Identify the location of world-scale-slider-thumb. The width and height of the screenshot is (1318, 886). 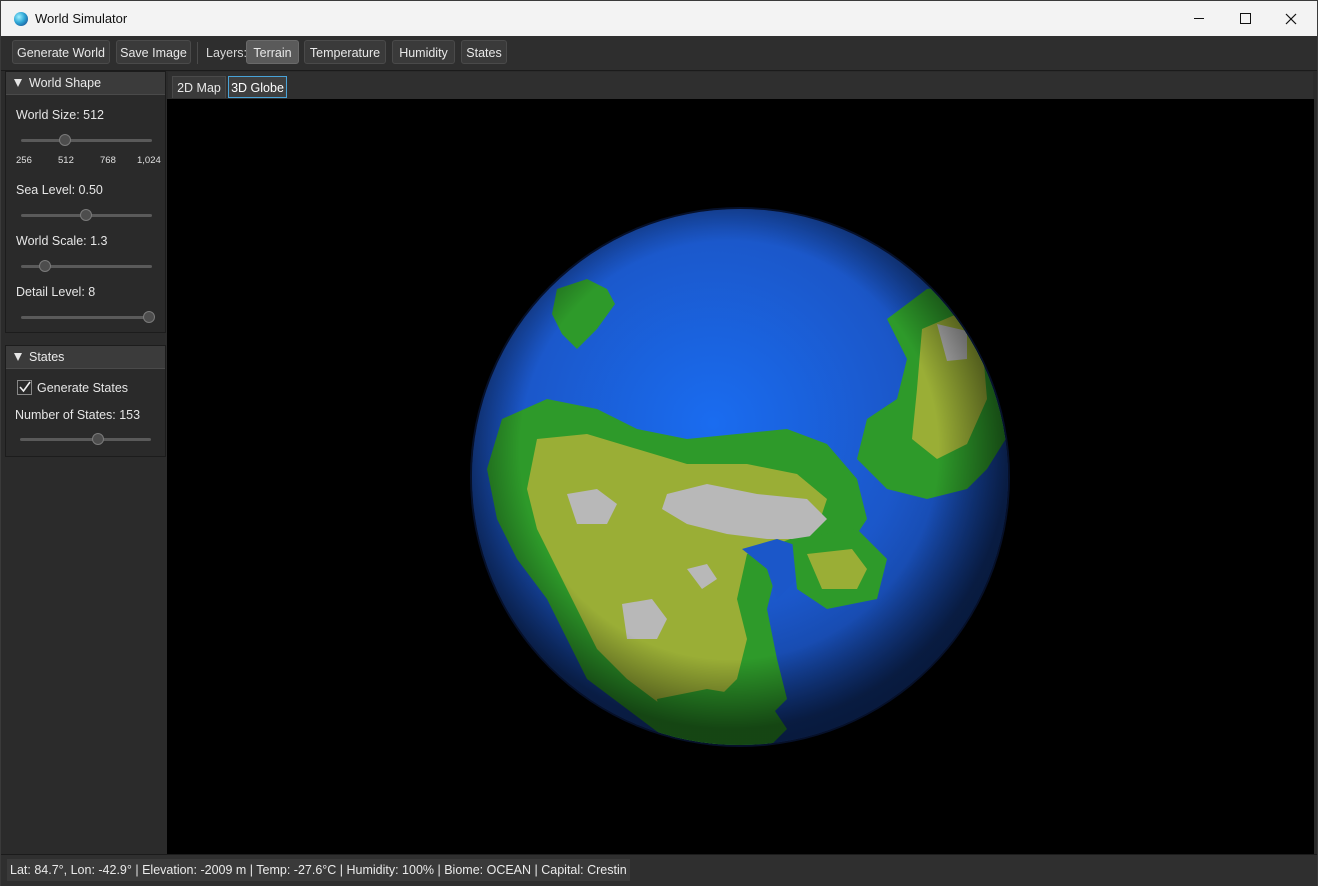
(45, 266).